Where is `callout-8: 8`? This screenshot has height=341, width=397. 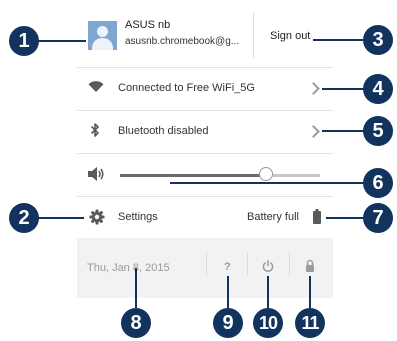 callout-8: 8 is located at coordinates (136, 323).